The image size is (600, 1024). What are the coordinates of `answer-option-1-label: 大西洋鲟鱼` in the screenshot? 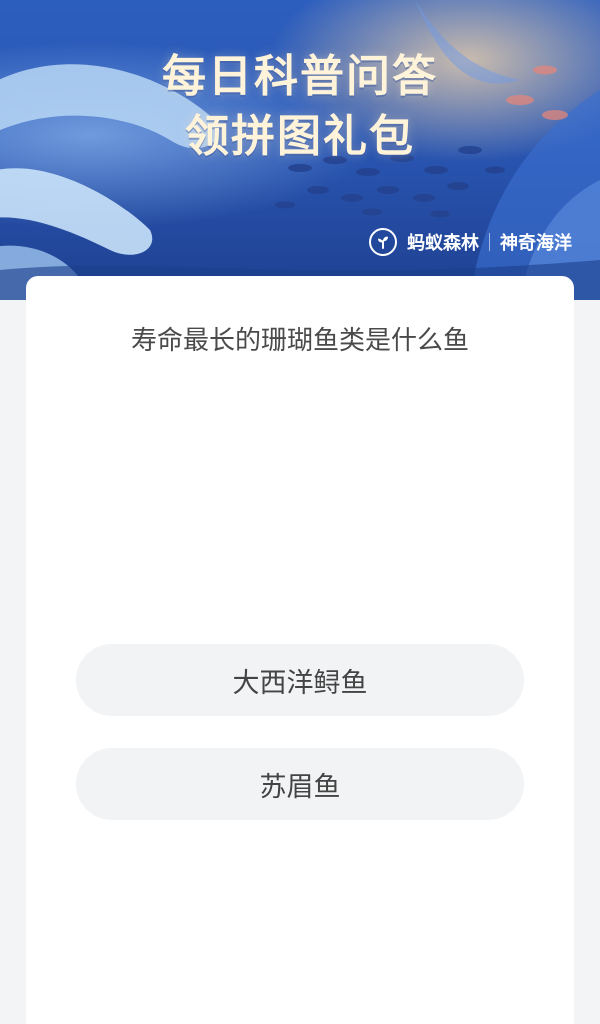 It's located at (300, 683).